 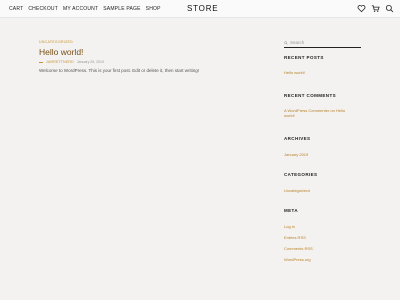 I want to click on search-icon, so click(x=389, y=8).